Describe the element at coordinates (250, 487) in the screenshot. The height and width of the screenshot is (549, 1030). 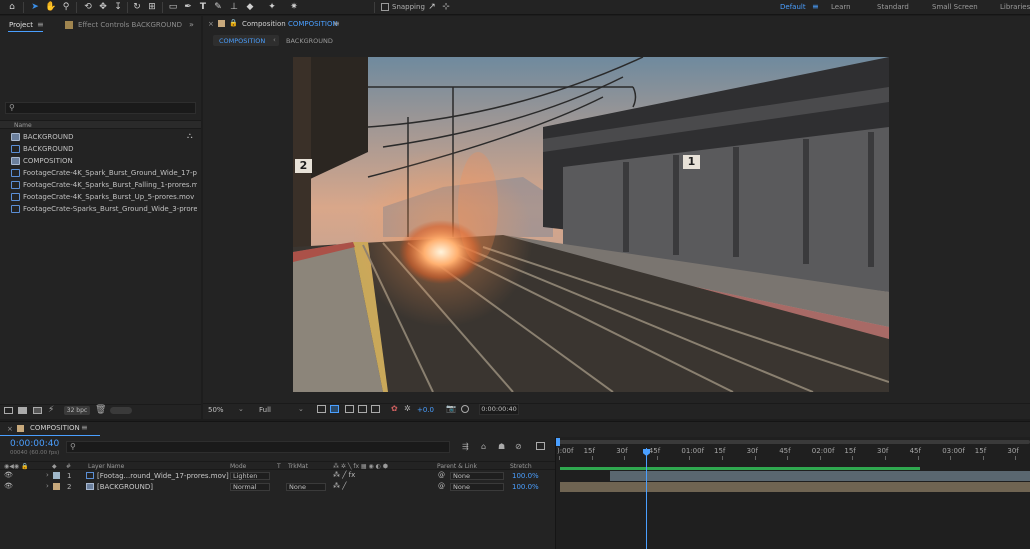
I see `blend-mode-dropdown: Normal` at that location.